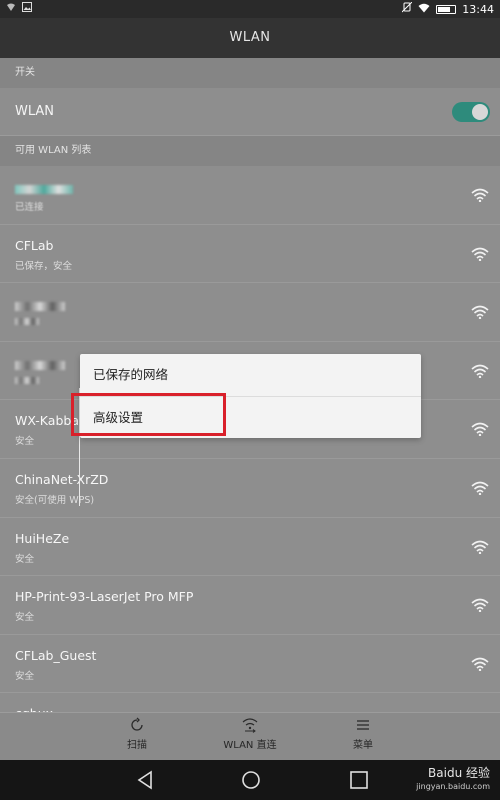 Image resolution: width=500 pixels, height=800 pixels. I want to click on wifi-icon, so click(424, 9).